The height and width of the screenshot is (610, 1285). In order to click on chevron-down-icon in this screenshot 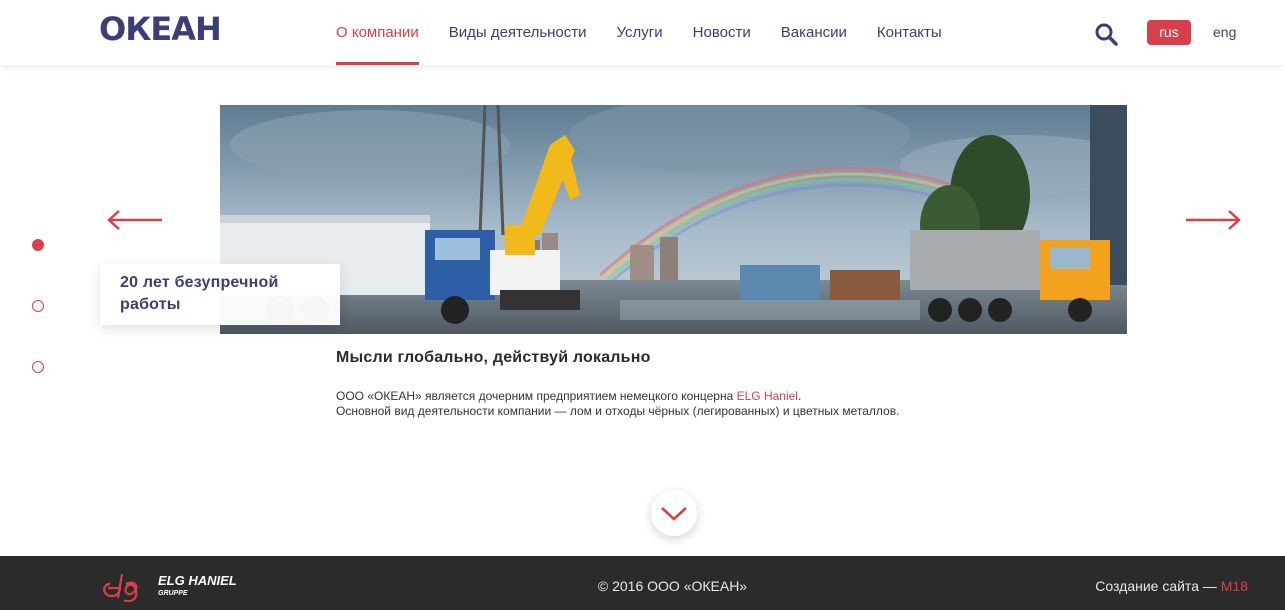, I will do `click(674, 514)`.